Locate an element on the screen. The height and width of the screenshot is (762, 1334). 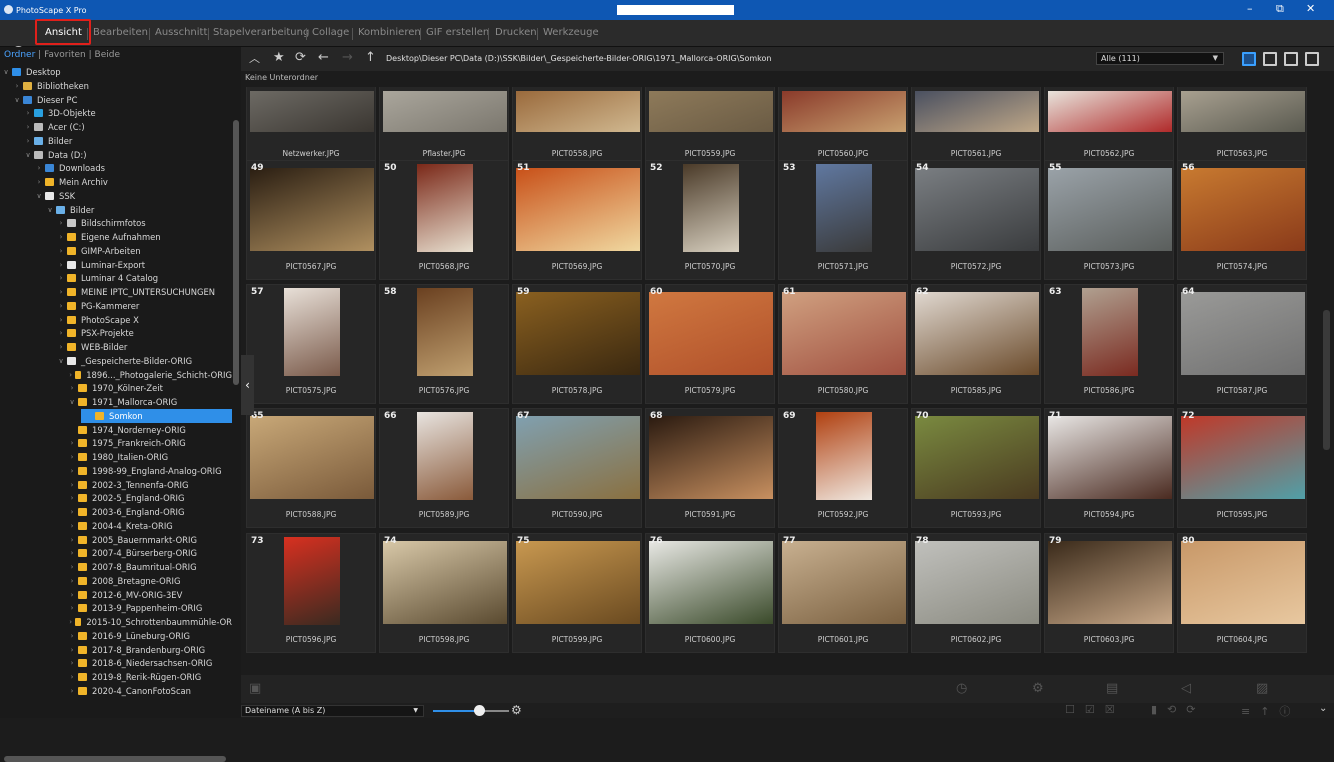
timer-icon: ◷ is located at coordinates (961, 688).